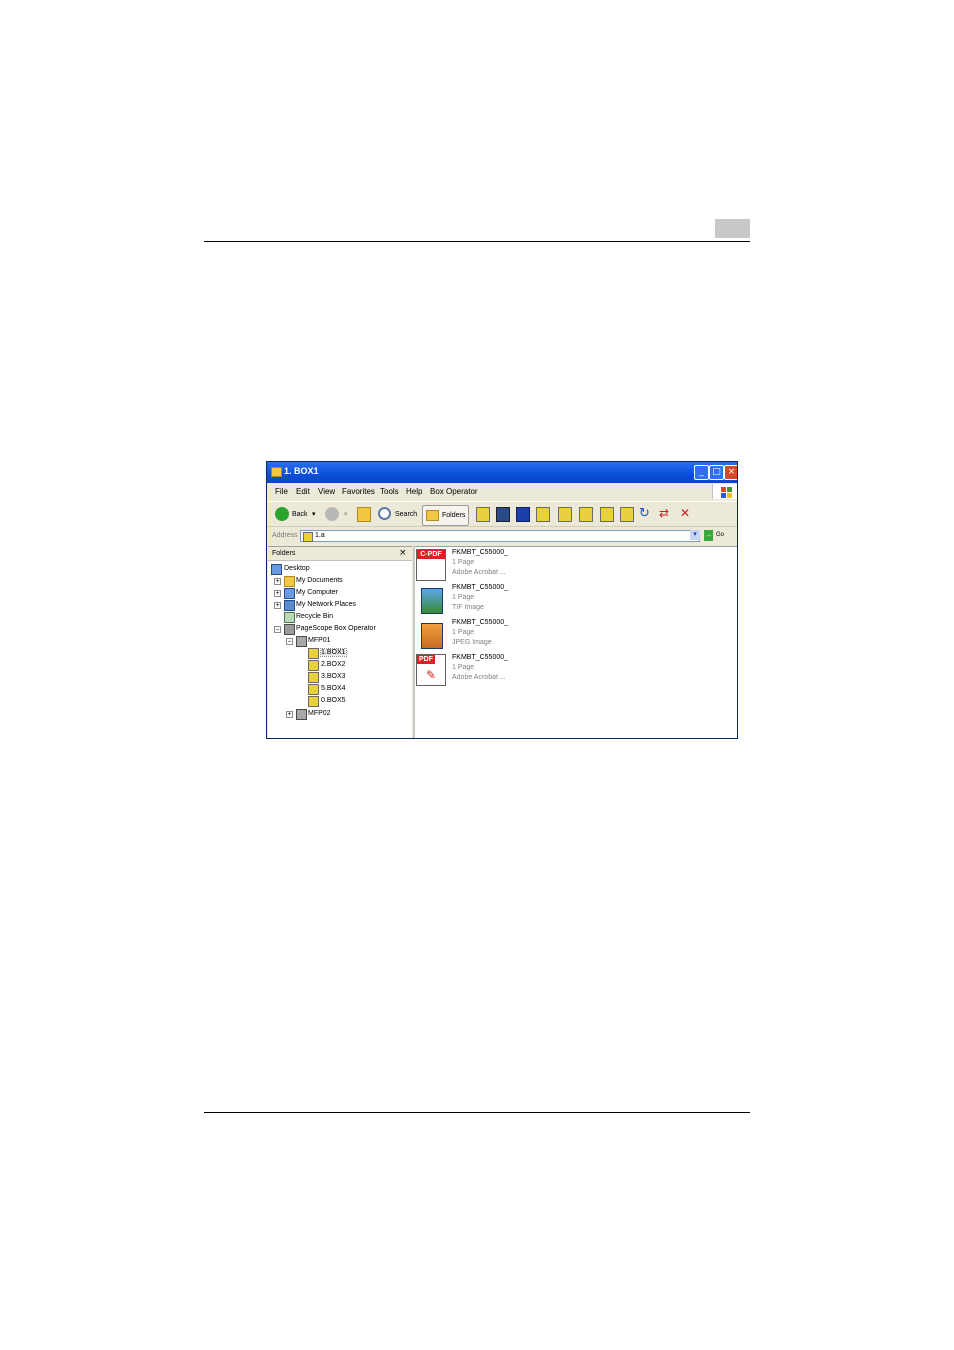  Describe the element at coordinates (477, 241) in the screenshot. I see `header-rule` at that location.